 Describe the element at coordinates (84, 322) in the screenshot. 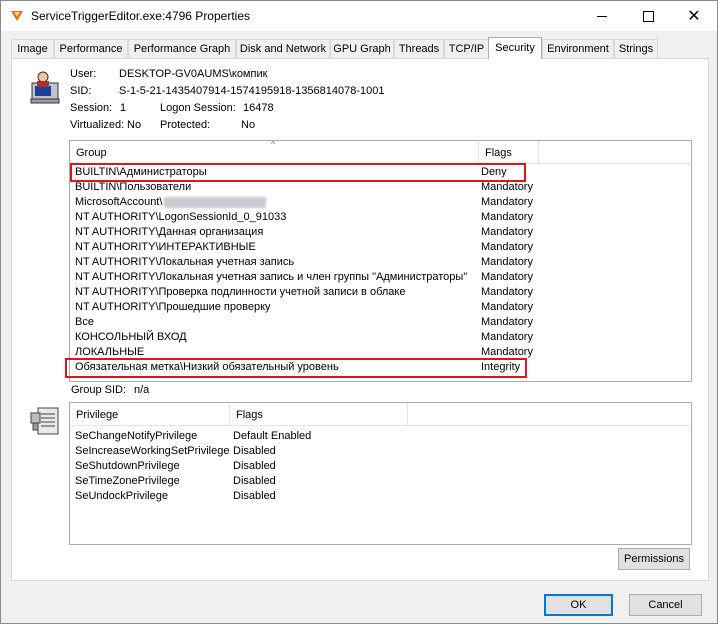

I see `group-name: Все` at that location.